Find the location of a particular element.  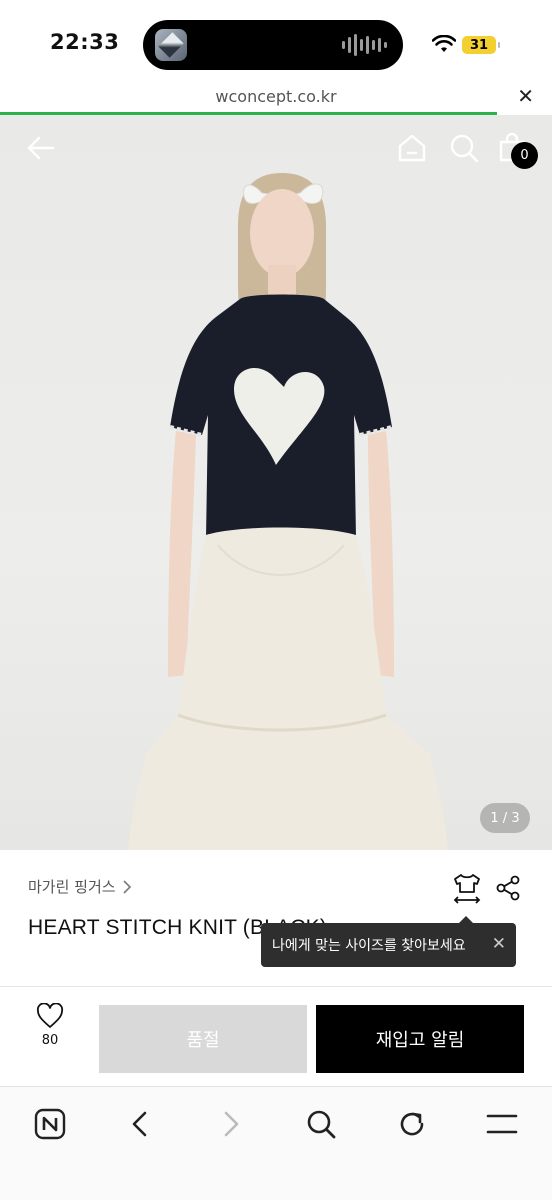

brand-name: 마가린 핑거스 is located at coordinates (72, 887).